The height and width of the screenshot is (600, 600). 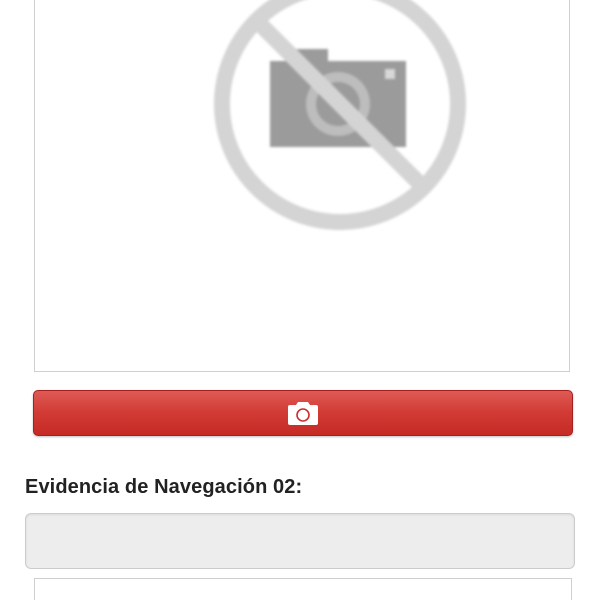 I want to click on evidence-02-label: Evidencia de Navegación 02:, so click(x=164, y=487).